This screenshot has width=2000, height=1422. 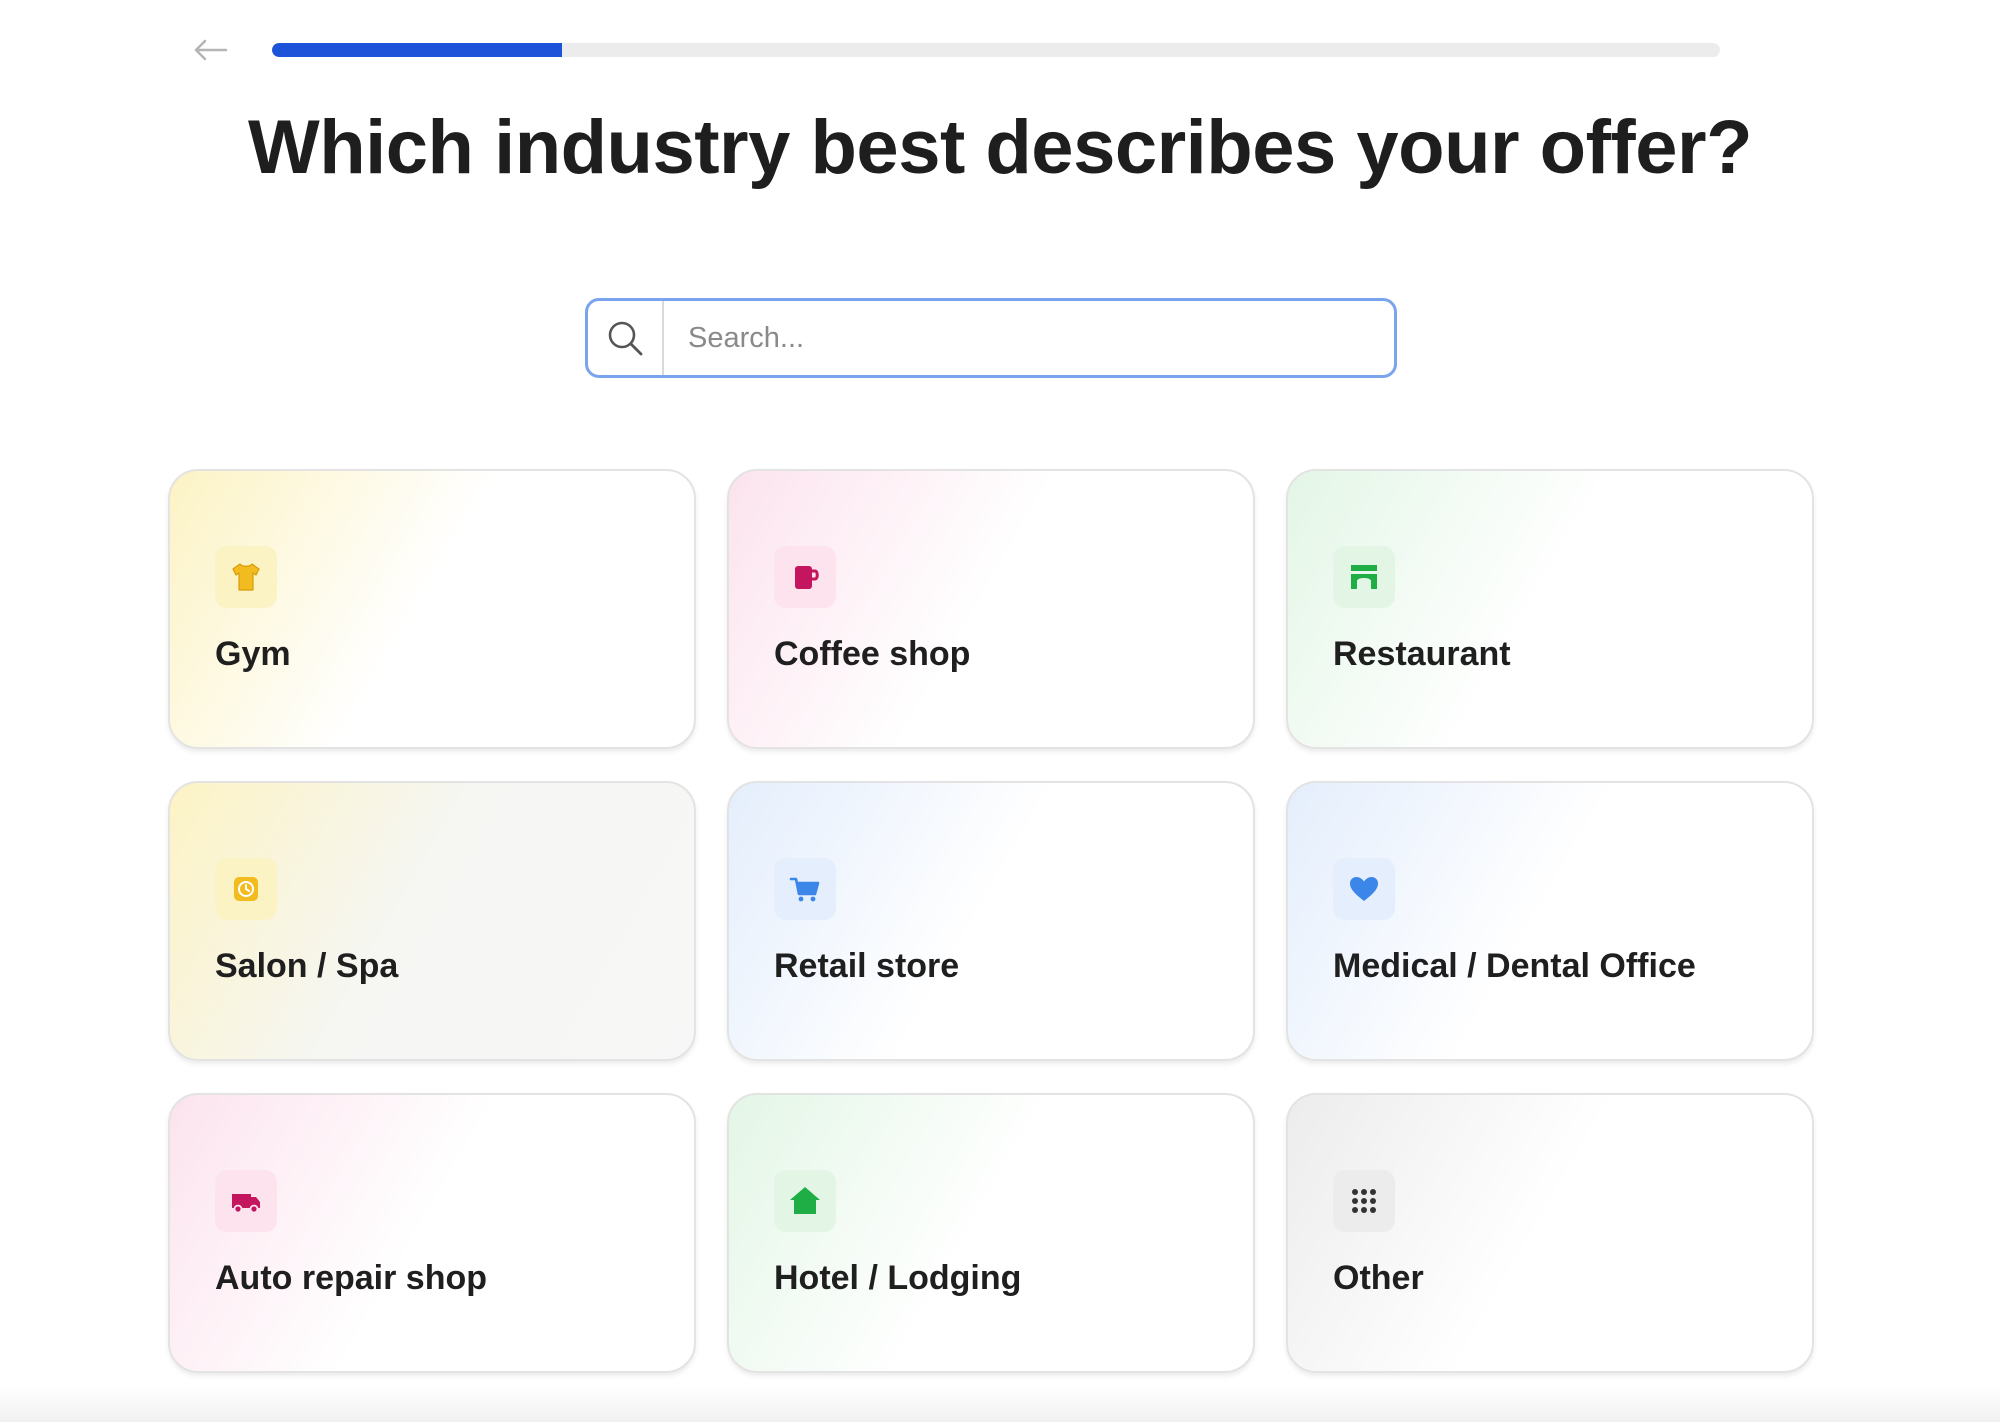 I want to click on tshirt-icon, so click(x=246, y=577).